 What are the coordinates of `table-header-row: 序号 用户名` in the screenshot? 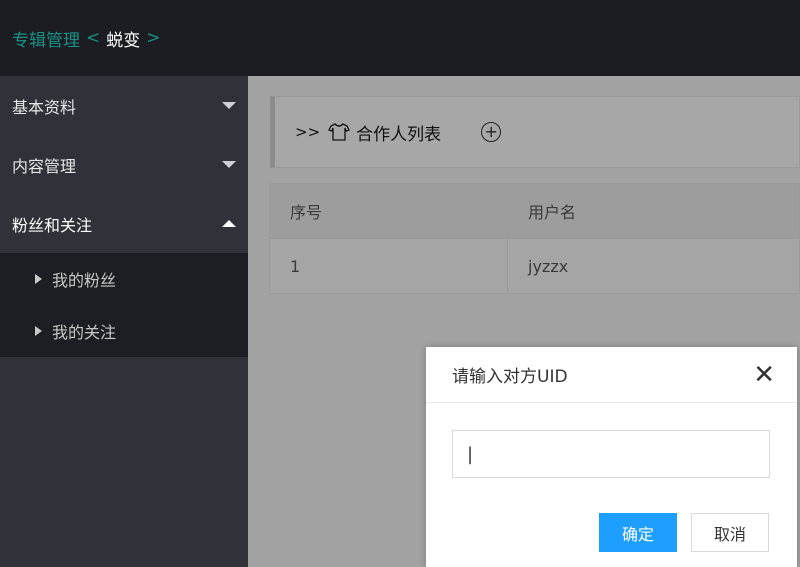 It's located at (534, 211).